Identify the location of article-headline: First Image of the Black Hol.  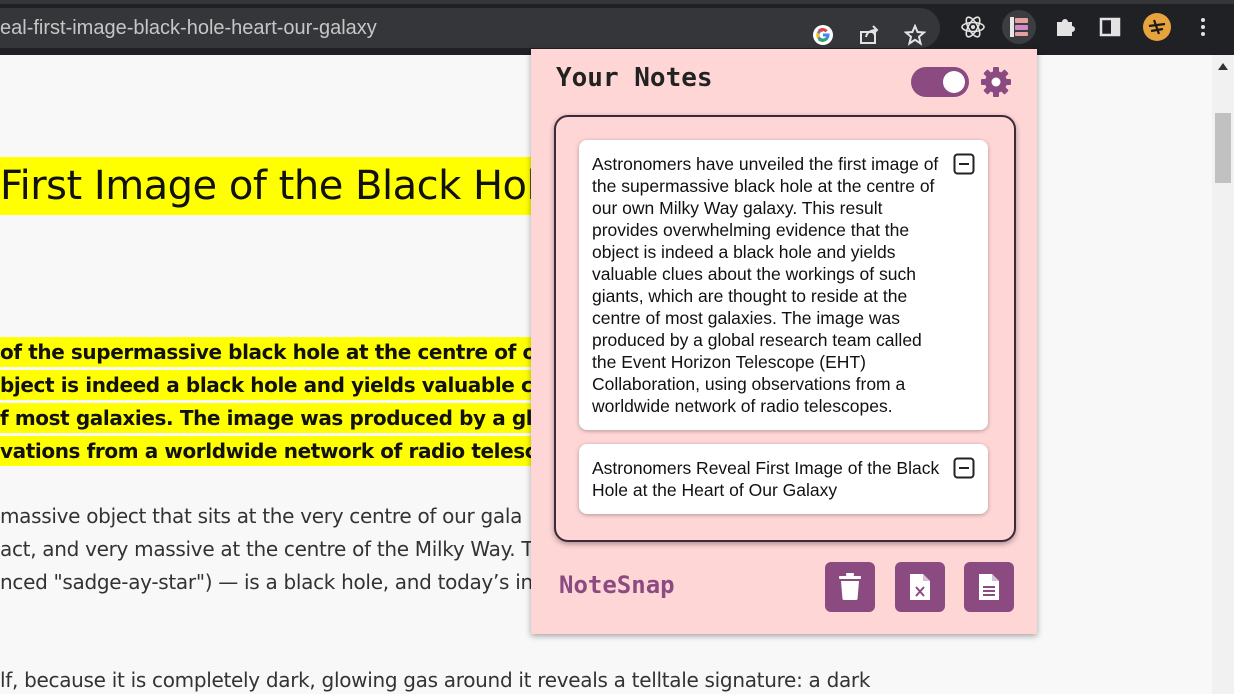
(274, 186).